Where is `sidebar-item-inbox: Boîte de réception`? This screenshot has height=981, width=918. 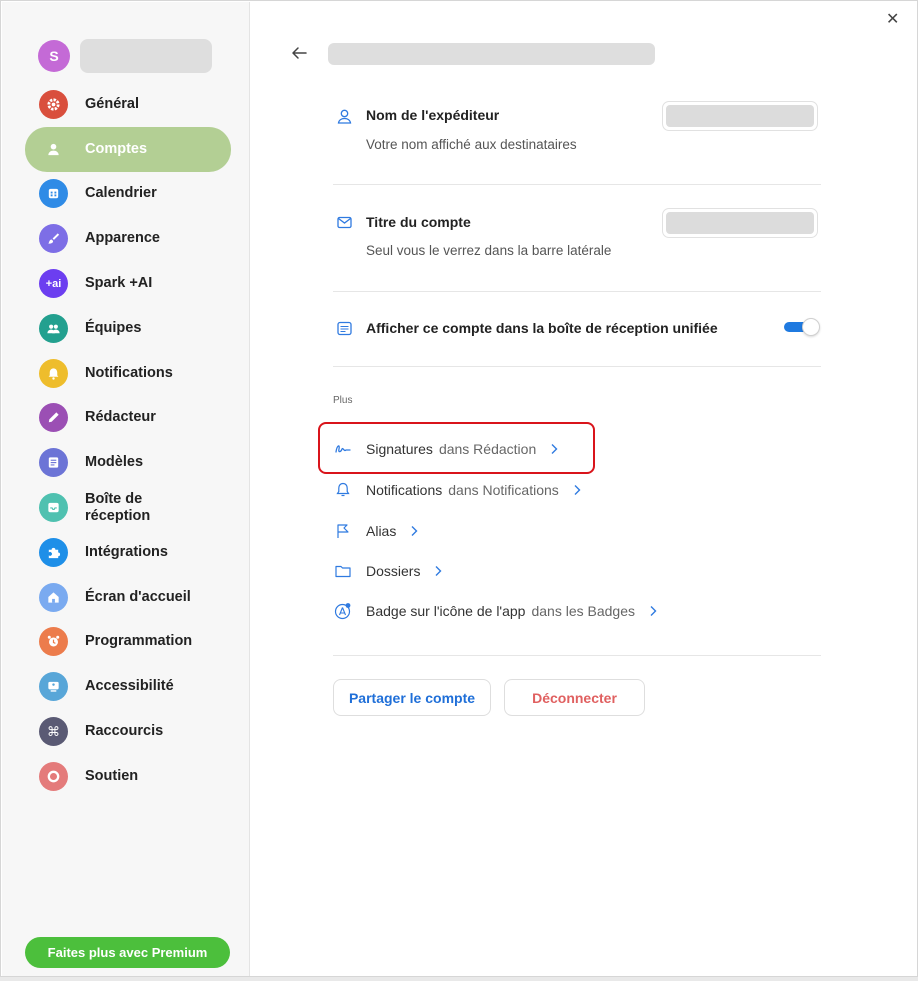
sidebar-item-inbox: Boîte de réception is located at coordinates (128, 507).